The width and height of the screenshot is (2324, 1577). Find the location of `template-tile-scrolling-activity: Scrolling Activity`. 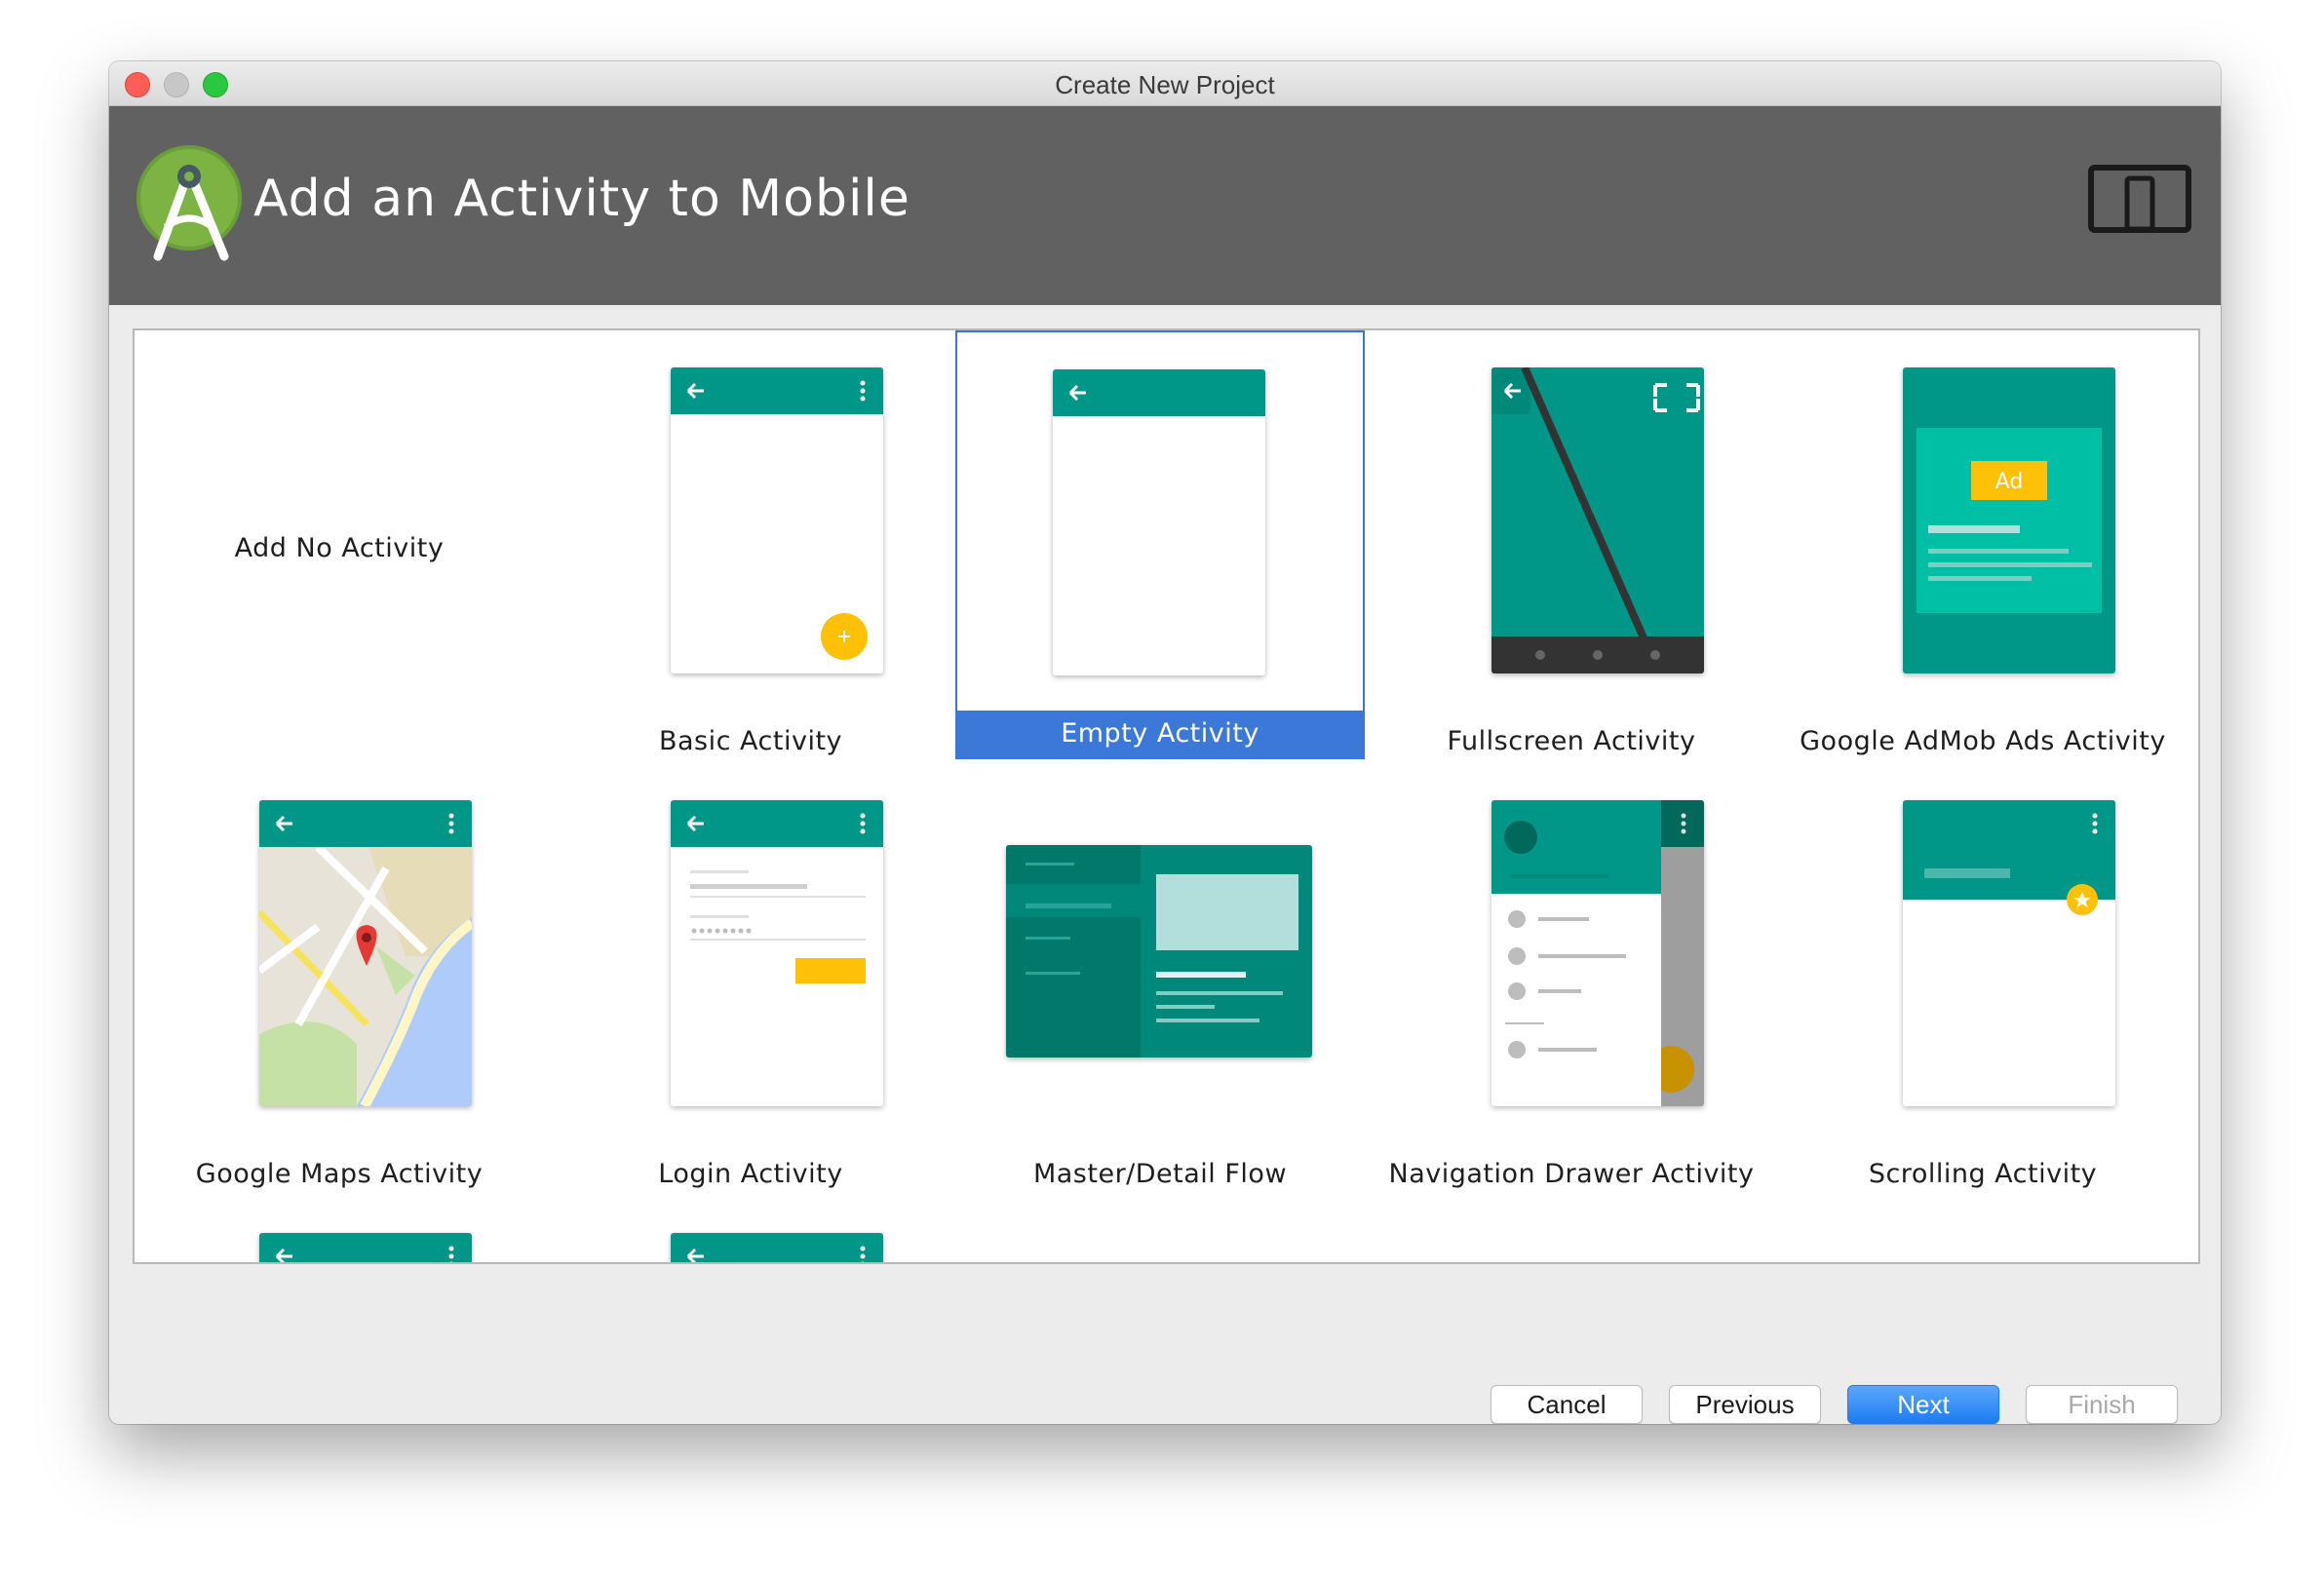

template-tile-scrolling-activity: Scrolling Activity is located at coordinates (1983, 977).